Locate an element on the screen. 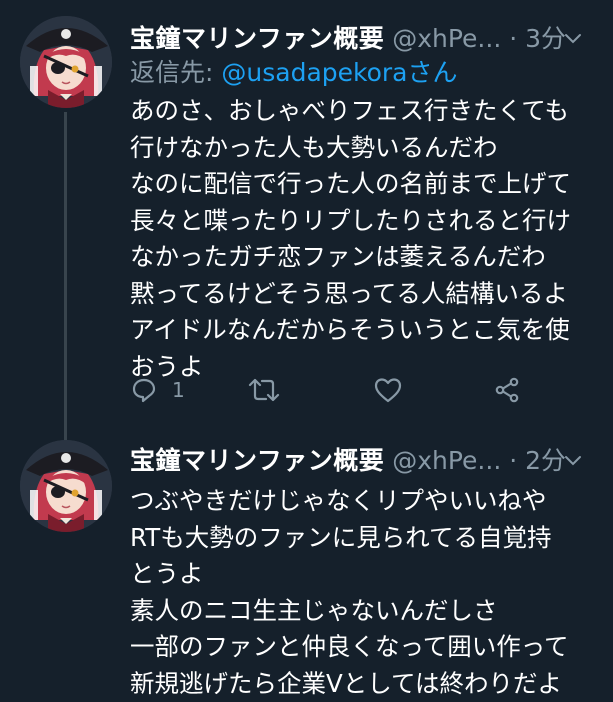 The height and width of the screenshot is (702, 613). reply-to-line: 返信先: @usadapekoraさん is located at coordinates (365, 73).